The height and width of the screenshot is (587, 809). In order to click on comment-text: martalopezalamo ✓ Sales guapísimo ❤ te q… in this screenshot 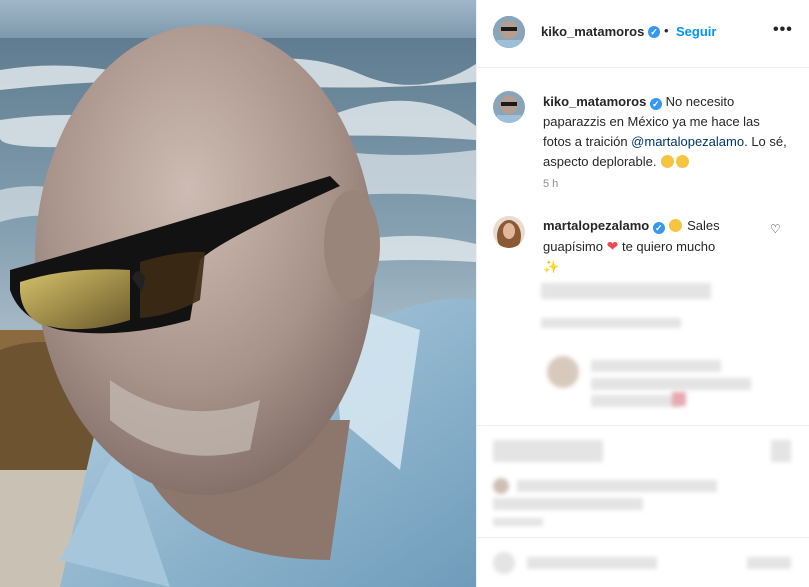, I will do `click(655, 246)`.